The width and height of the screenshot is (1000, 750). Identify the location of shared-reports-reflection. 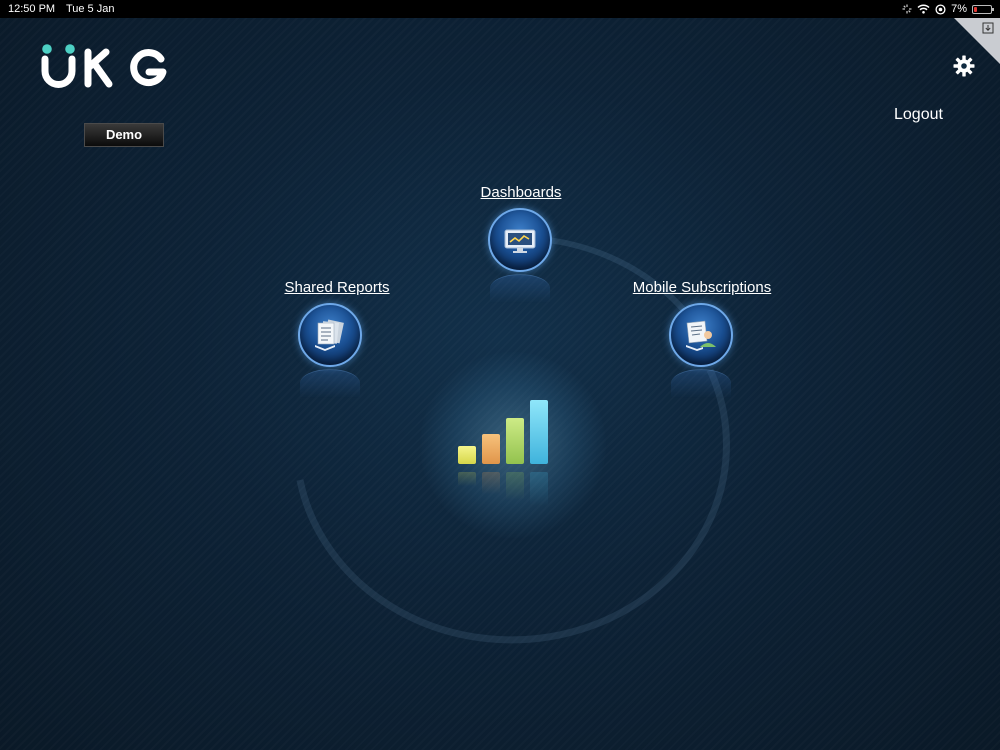
(330, 383).